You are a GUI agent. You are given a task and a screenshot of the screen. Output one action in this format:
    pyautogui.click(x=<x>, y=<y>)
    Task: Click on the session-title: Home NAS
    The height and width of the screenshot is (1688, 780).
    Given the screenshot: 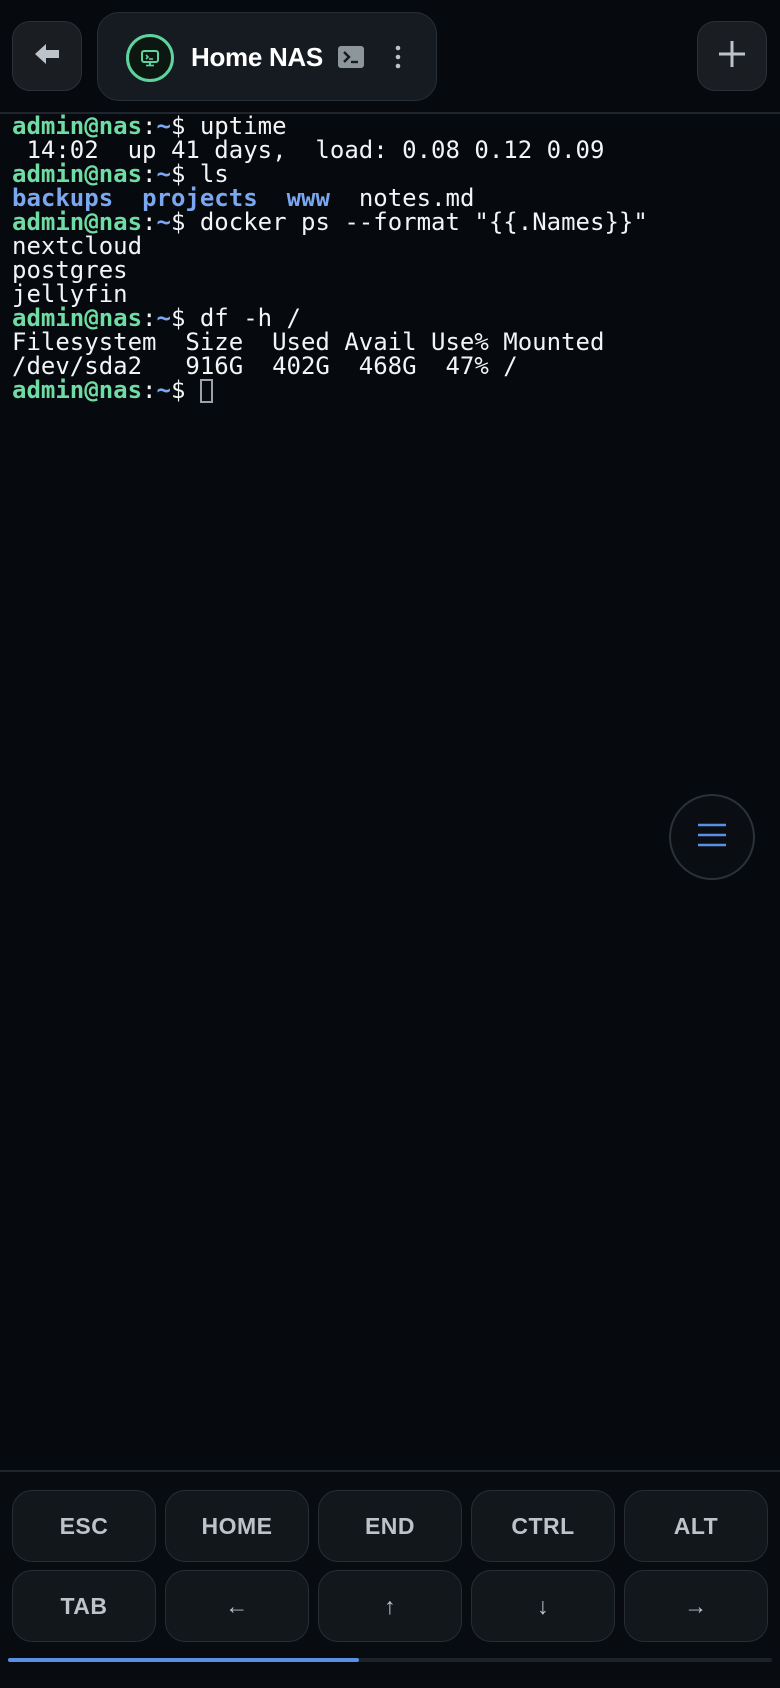 What is the action you would take?
    pyautogui.click(x=257, y=57)
    